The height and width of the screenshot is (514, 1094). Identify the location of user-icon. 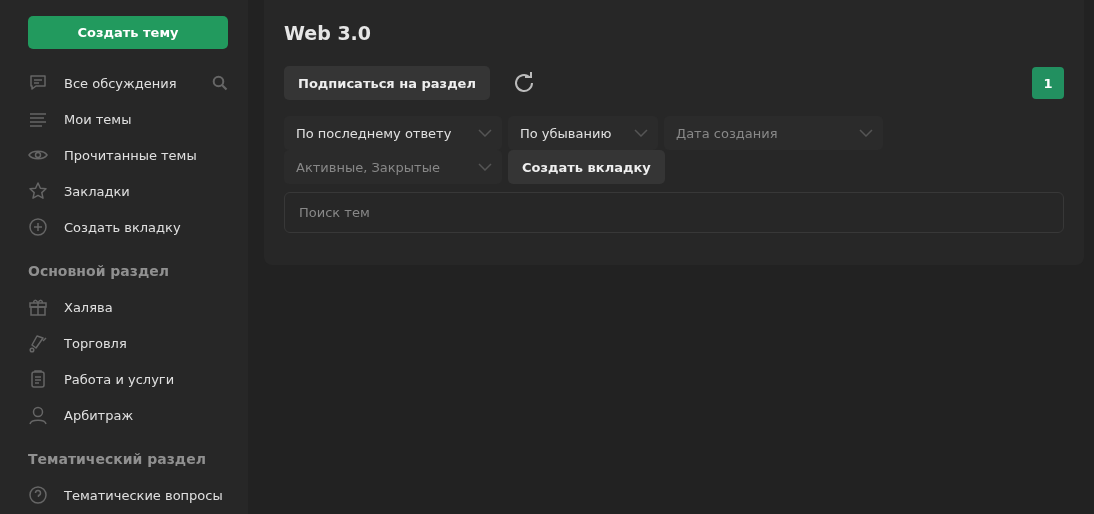
(38, 415).